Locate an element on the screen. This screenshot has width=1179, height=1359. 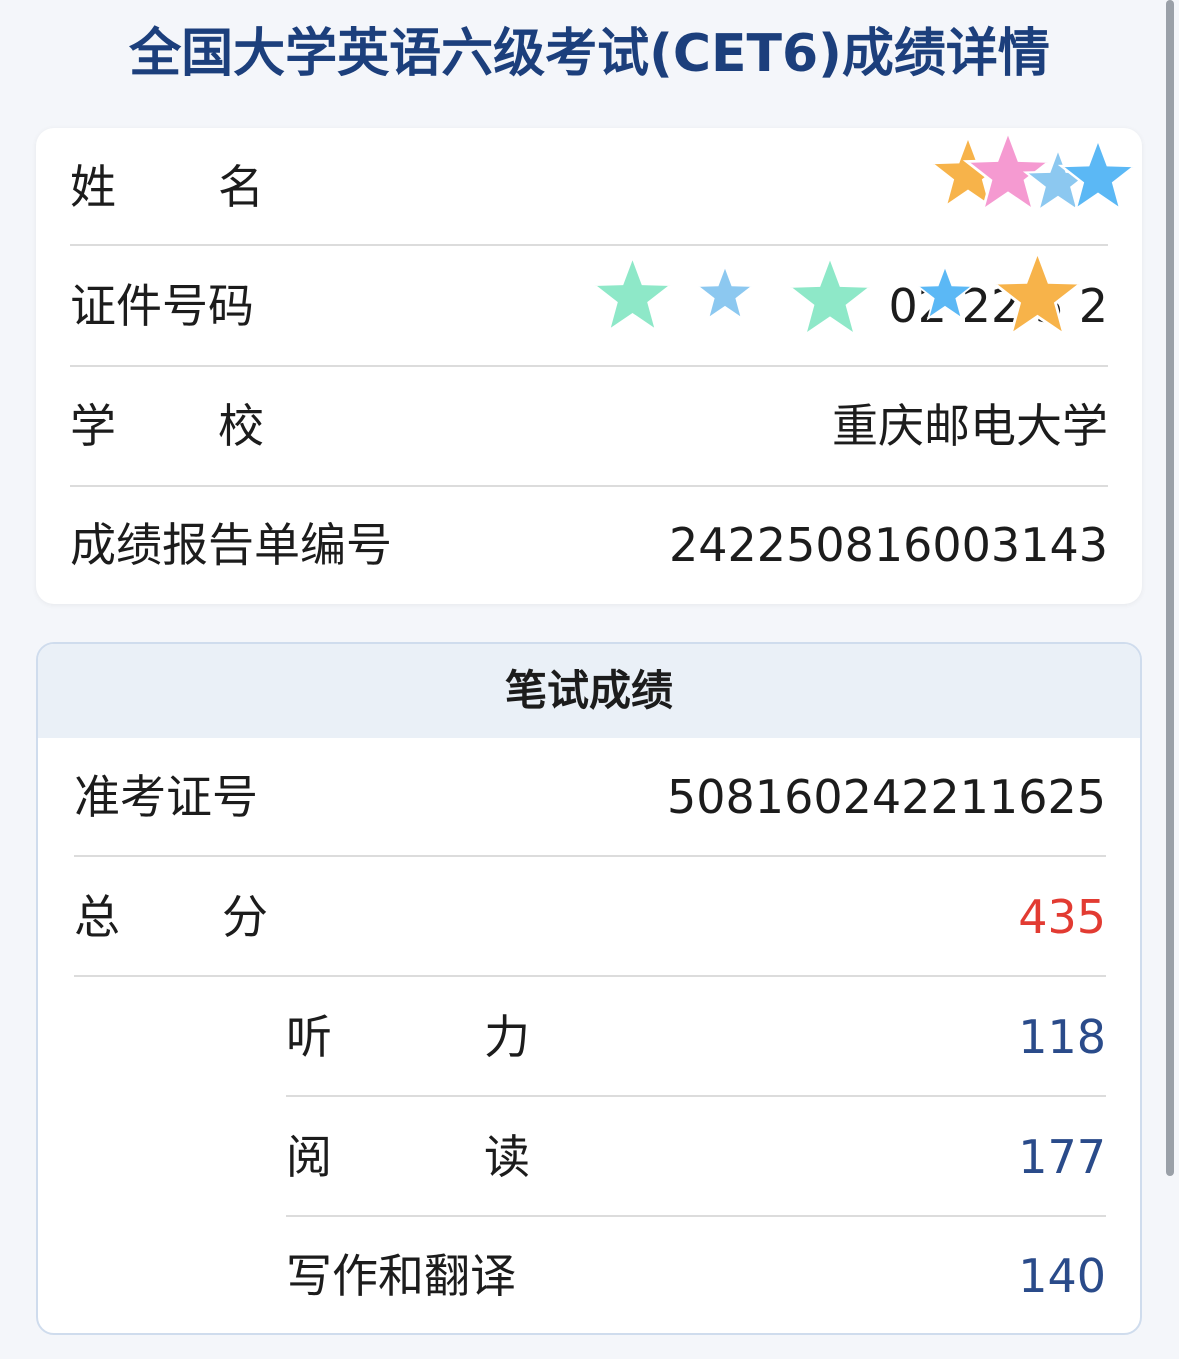
listening-score: 118 is located at coordinates (1062, 1037).